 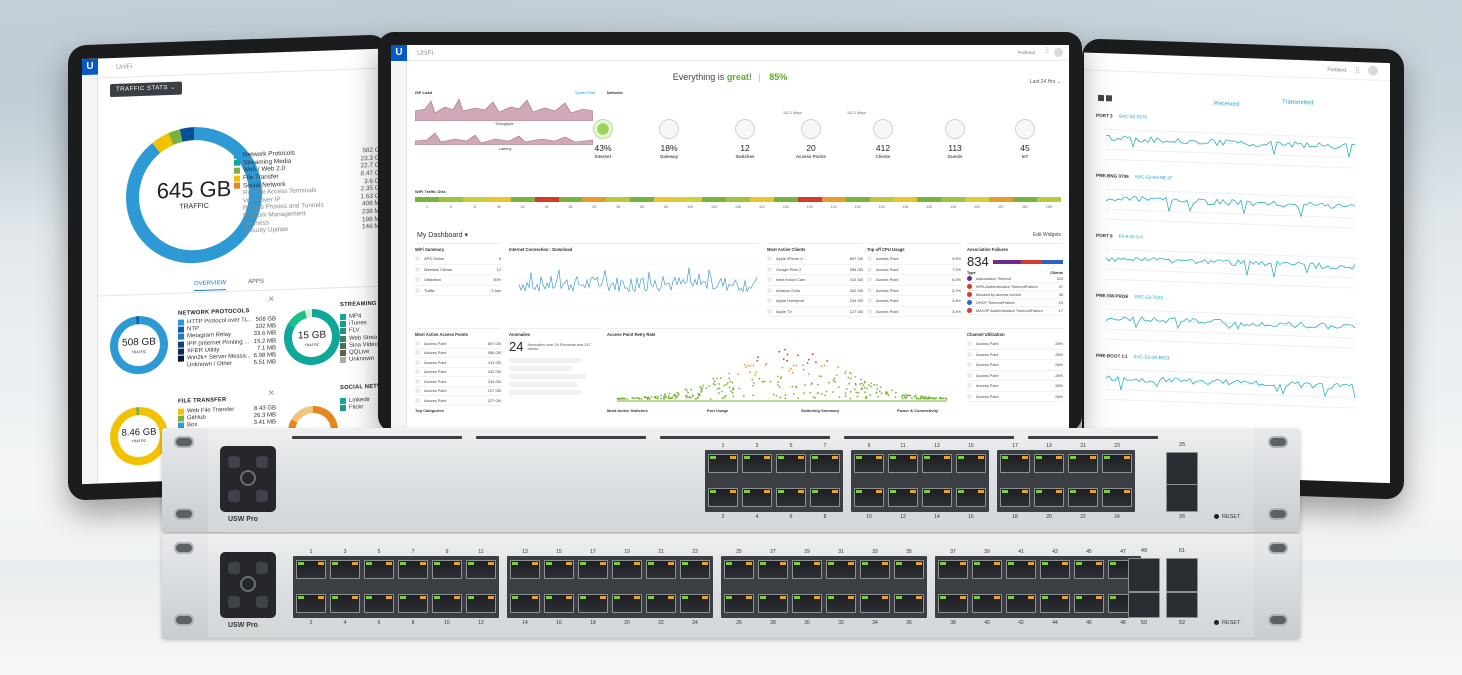 What do you see at coordinates (256, 282) in the screenshot?
I see `tab-apps: APPS` at bounding box center [256, 282].